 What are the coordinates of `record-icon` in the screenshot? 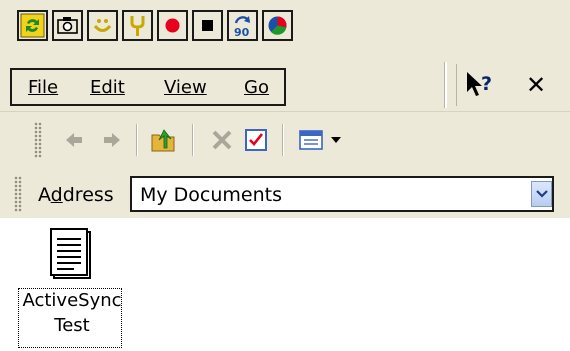 It's located at (172, 25).